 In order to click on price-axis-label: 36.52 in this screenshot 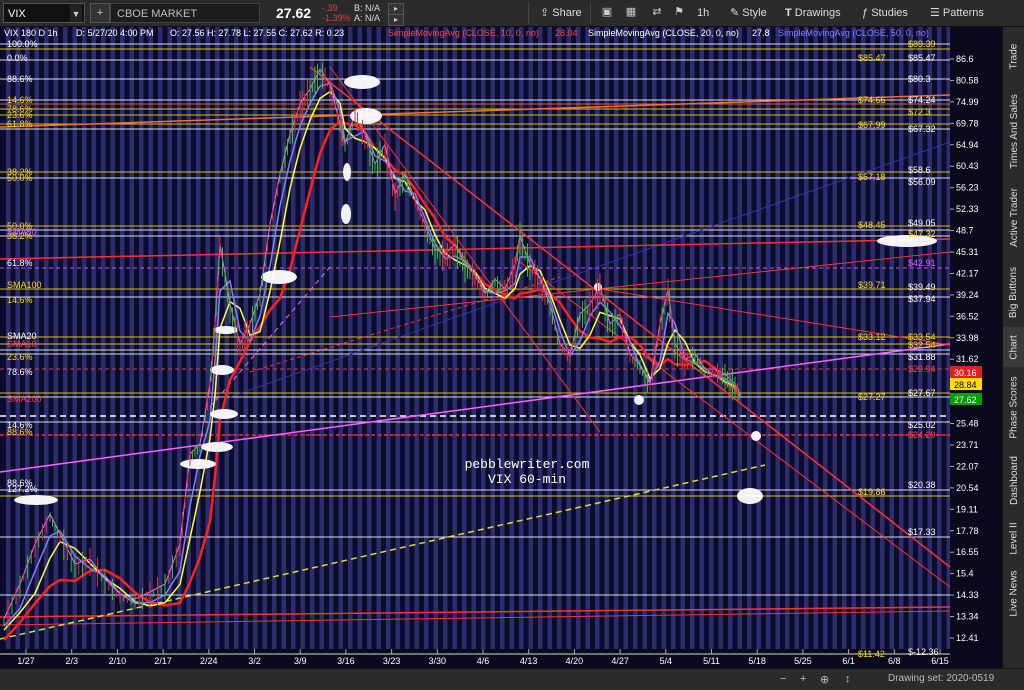, I will do `click(967, 316)`.